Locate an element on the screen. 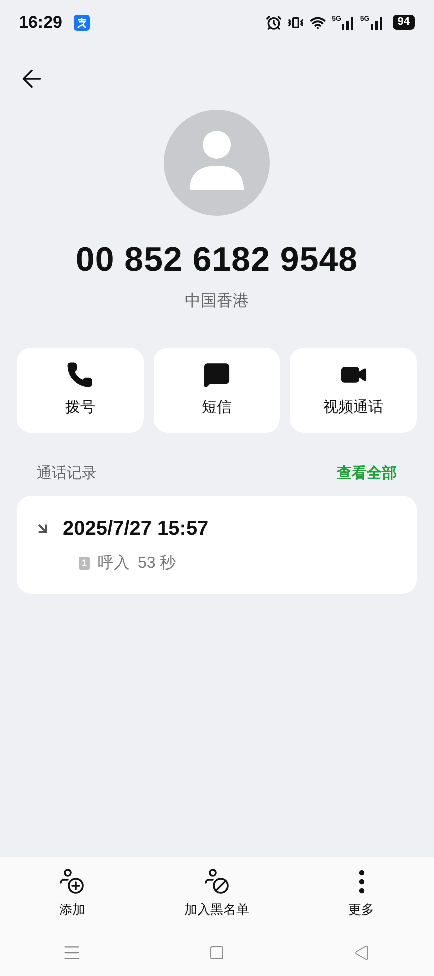  battery-indicator: 94 is located at coordinates (403, 22).